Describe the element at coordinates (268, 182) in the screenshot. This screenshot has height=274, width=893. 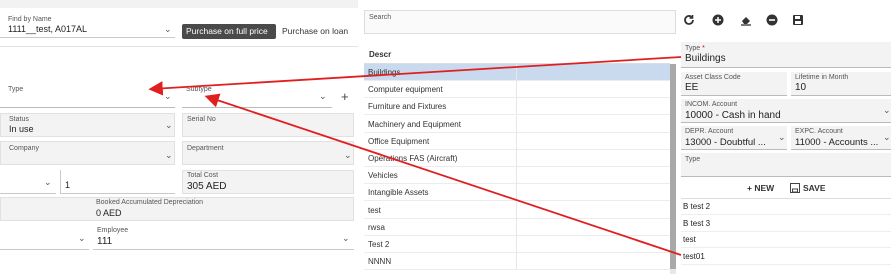
I see `total-cost-field: Total Cost 305 AED` at that location.